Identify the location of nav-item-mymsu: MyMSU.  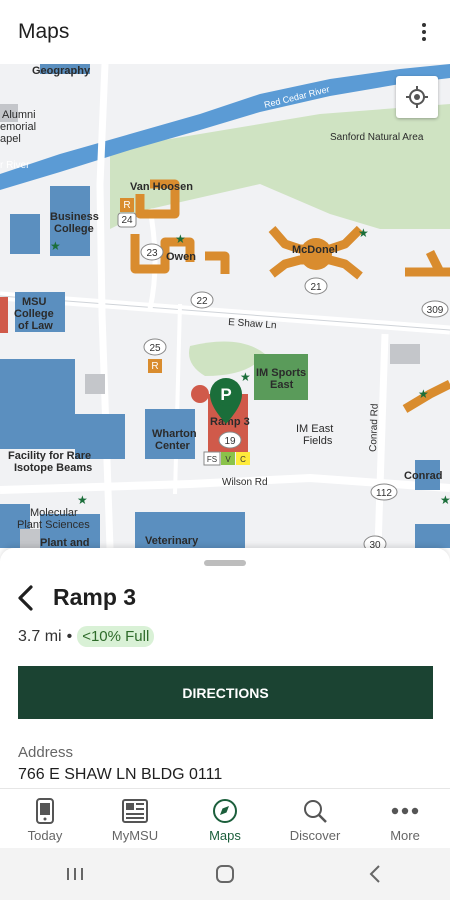
(135, 818).